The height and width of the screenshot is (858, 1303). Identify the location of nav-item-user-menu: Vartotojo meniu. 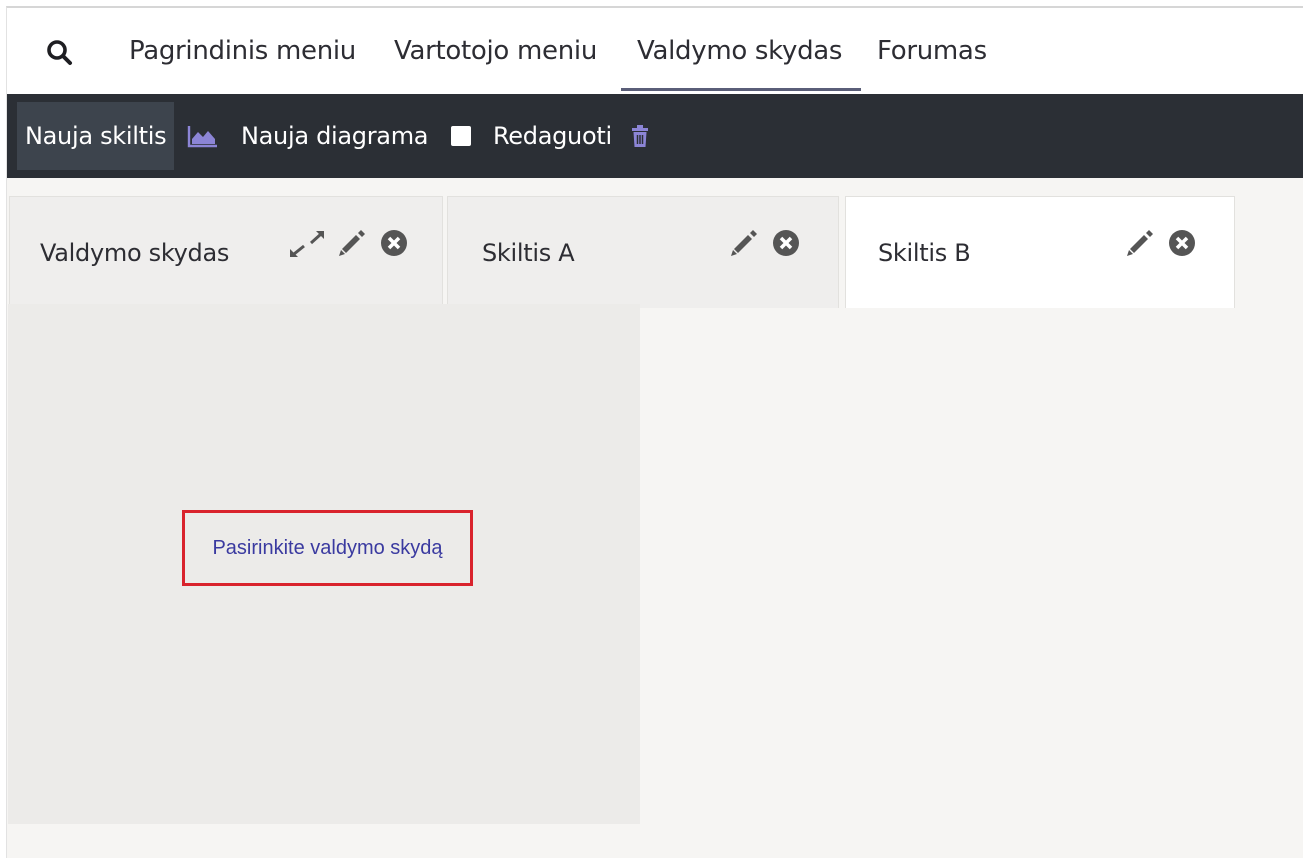
(495, 51).